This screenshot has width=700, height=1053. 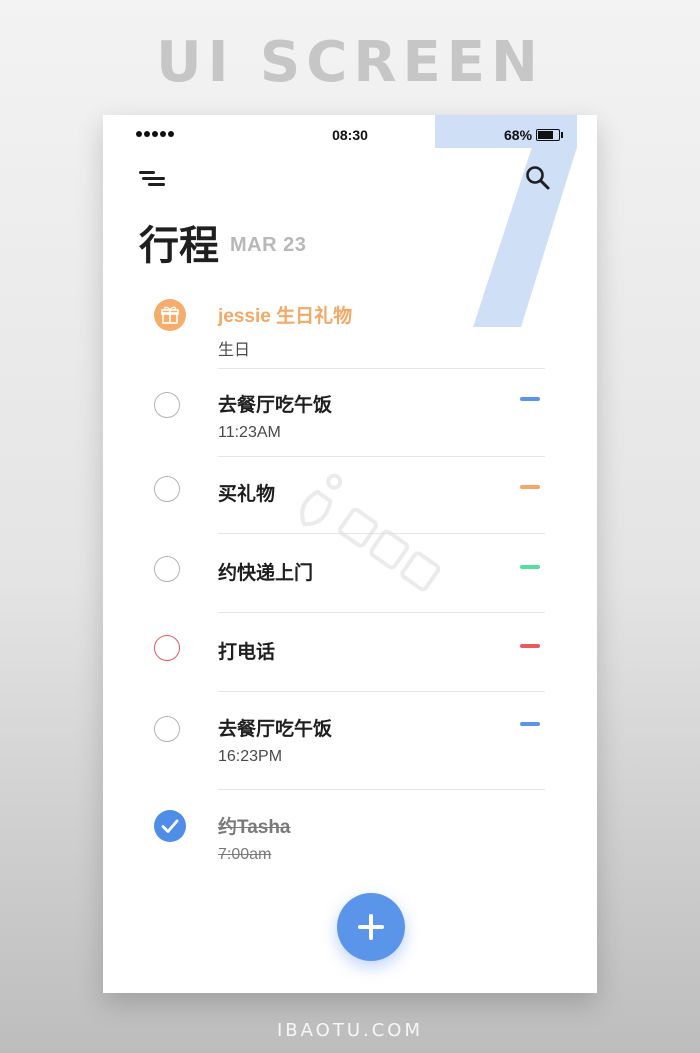 What do you see at coordinates (285, 316) in the screenshot?
I see `task-title: jessie 生日礼物` at bounding box center [285, 316].